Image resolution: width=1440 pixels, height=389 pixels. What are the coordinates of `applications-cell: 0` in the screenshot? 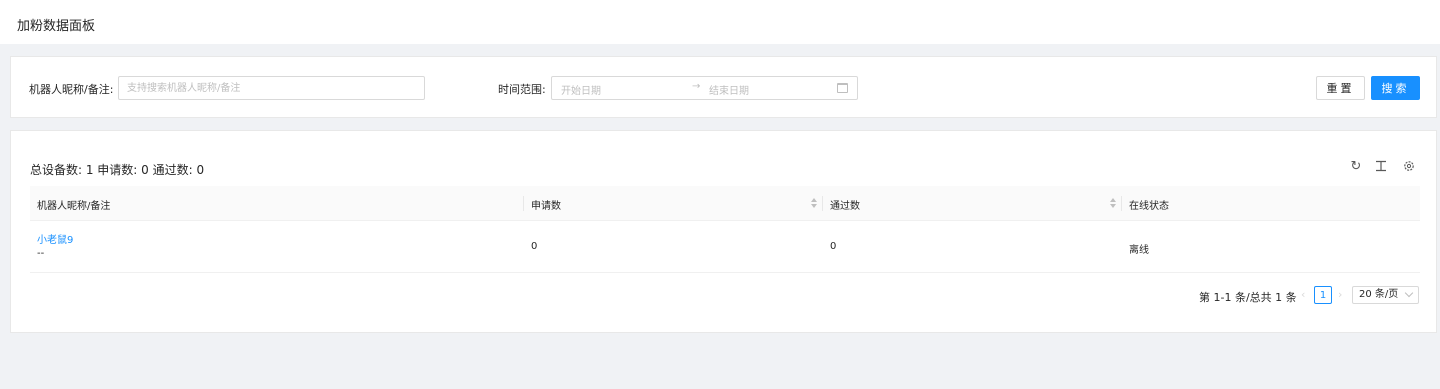 It's located at (534, 246).